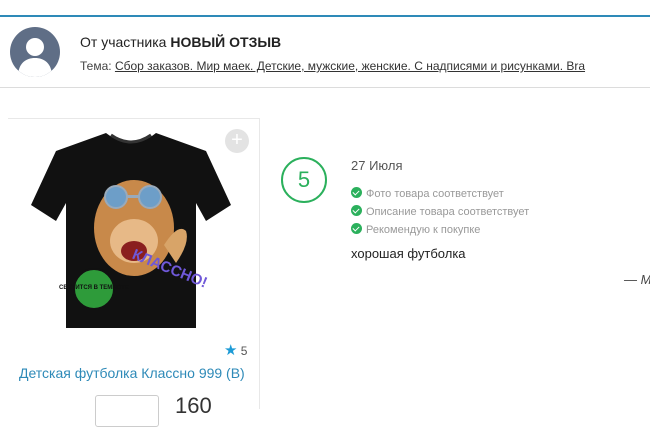 The image size is (650, 427). I want to click on product-rating: ★ 5, so click(235, 350).